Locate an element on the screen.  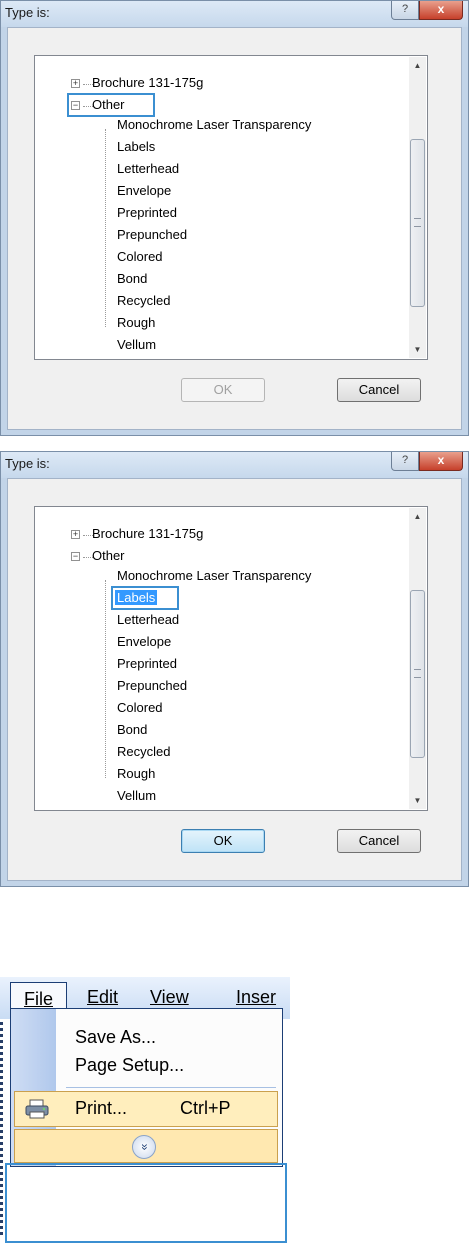
chevron-double-down-icon: » is located at coordinates (144, 1147).